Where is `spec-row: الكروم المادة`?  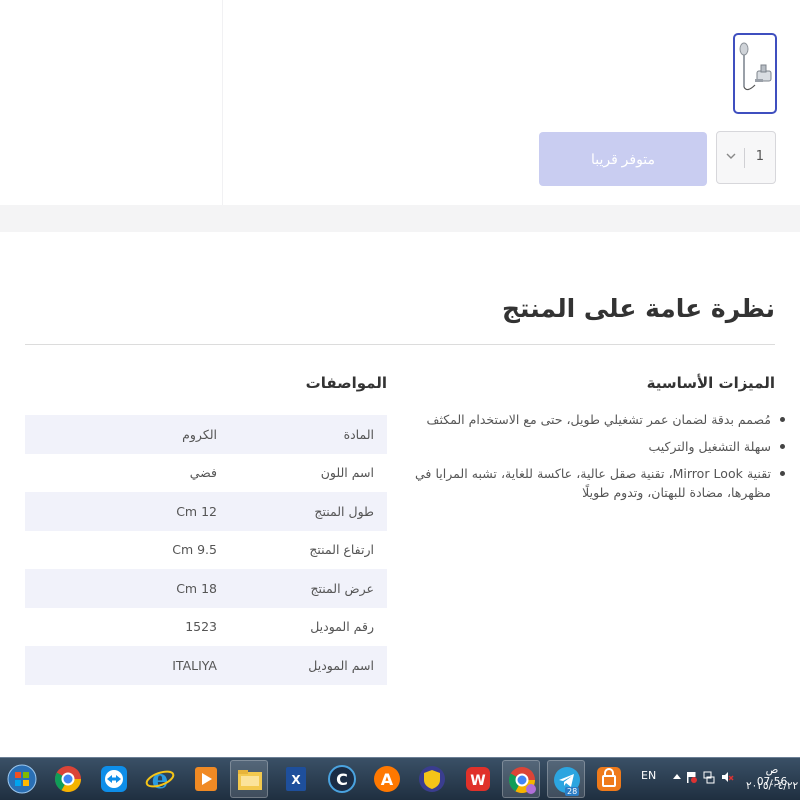 spec-row: الكروم المادة is located at coordinates (206, 434).